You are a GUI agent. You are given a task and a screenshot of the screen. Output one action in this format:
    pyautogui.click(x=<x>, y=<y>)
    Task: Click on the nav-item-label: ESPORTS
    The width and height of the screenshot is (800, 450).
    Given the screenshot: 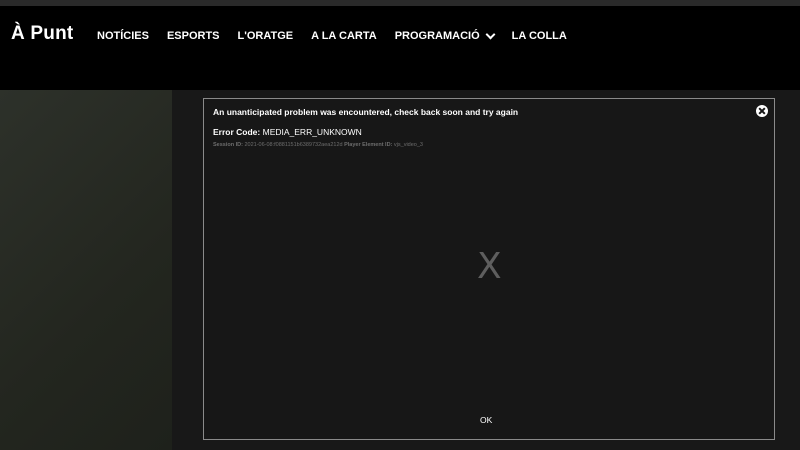 What is the action you would take?
    pyautogui.click(x=193, y=36)
    